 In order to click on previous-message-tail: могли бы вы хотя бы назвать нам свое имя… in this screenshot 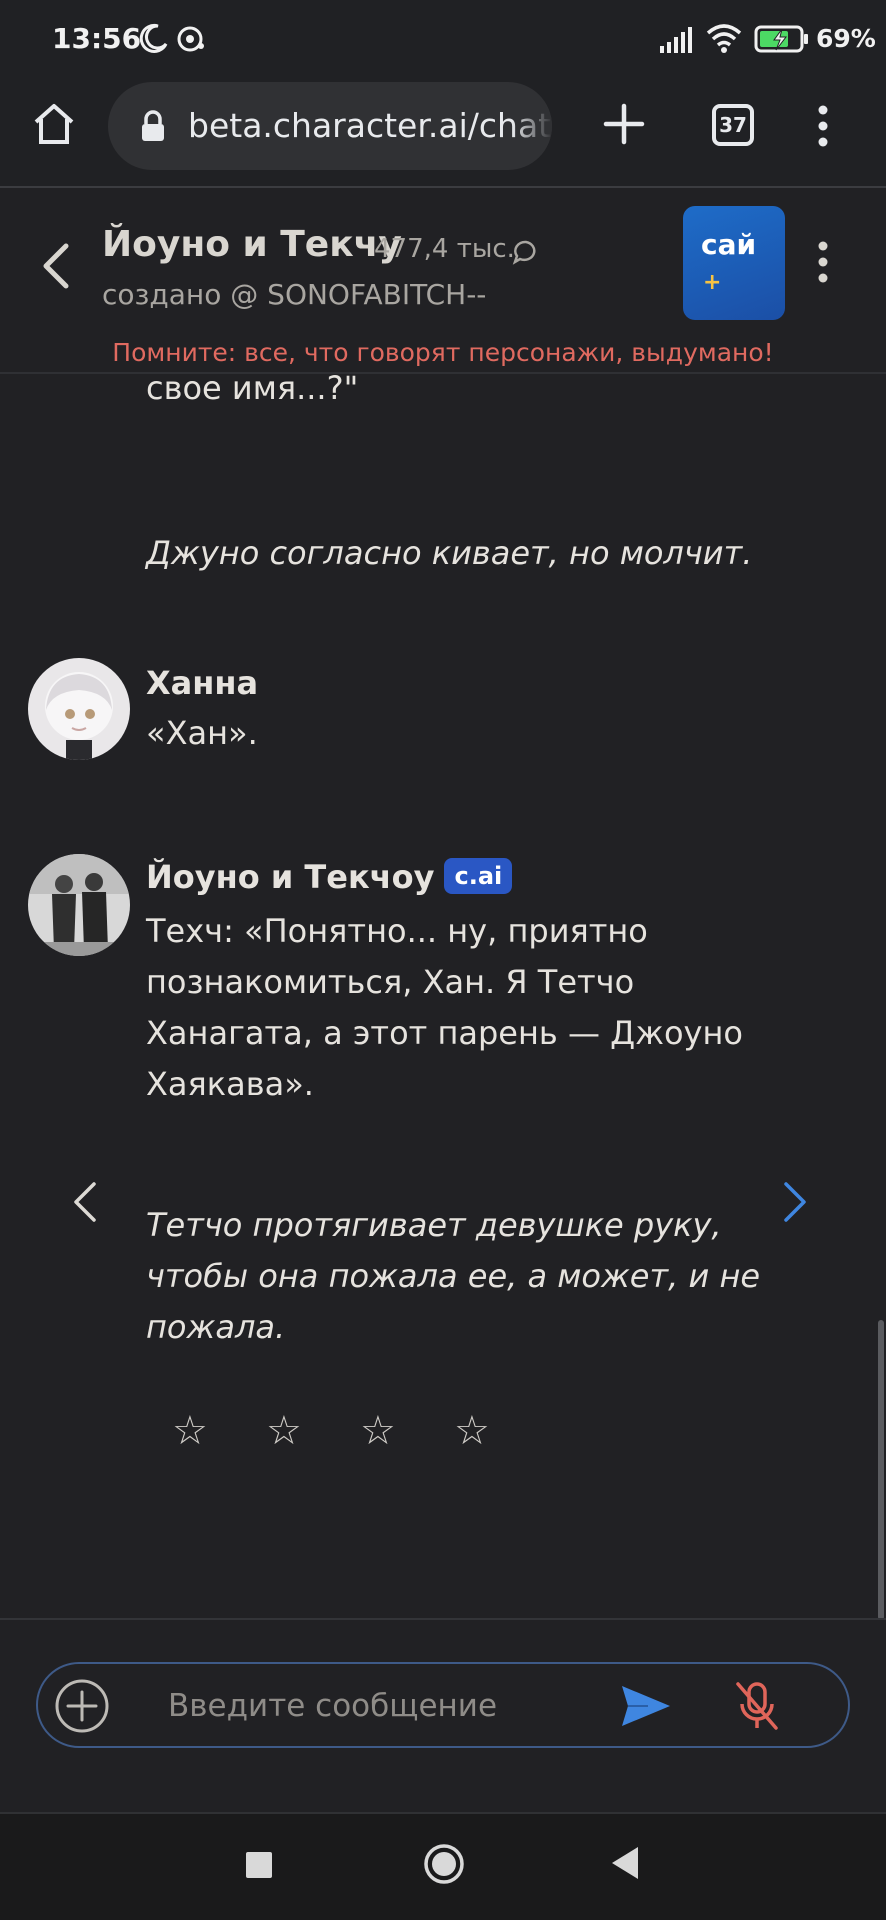, I will do `click(252, 390)`.